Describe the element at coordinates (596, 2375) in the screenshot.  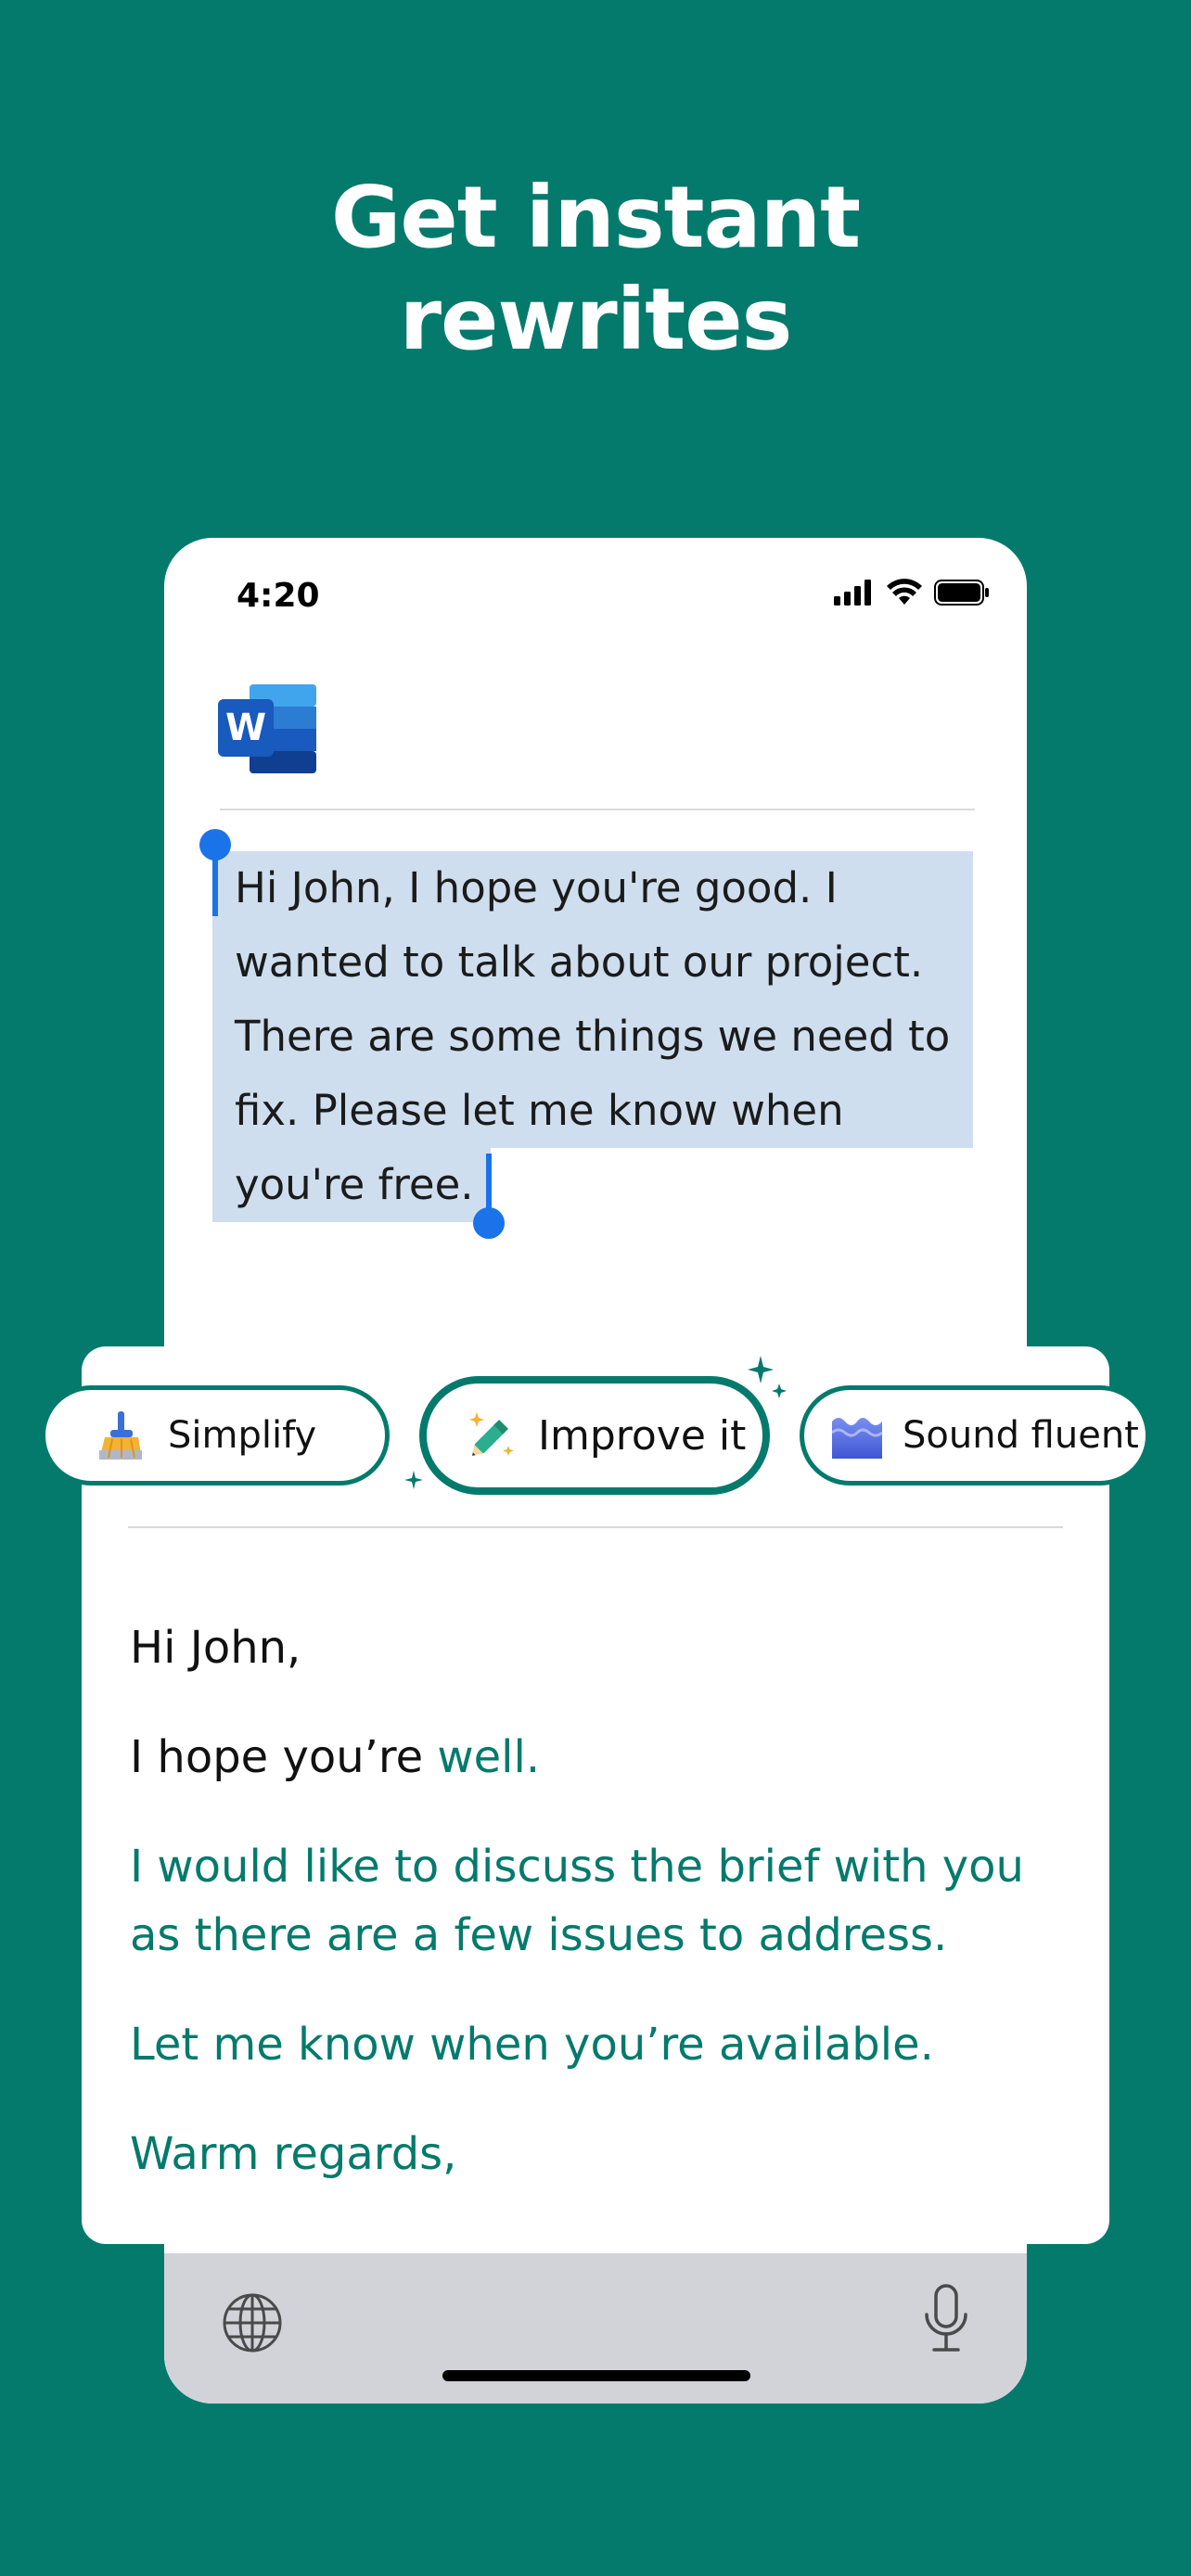
I see `home-indicator` at that location.